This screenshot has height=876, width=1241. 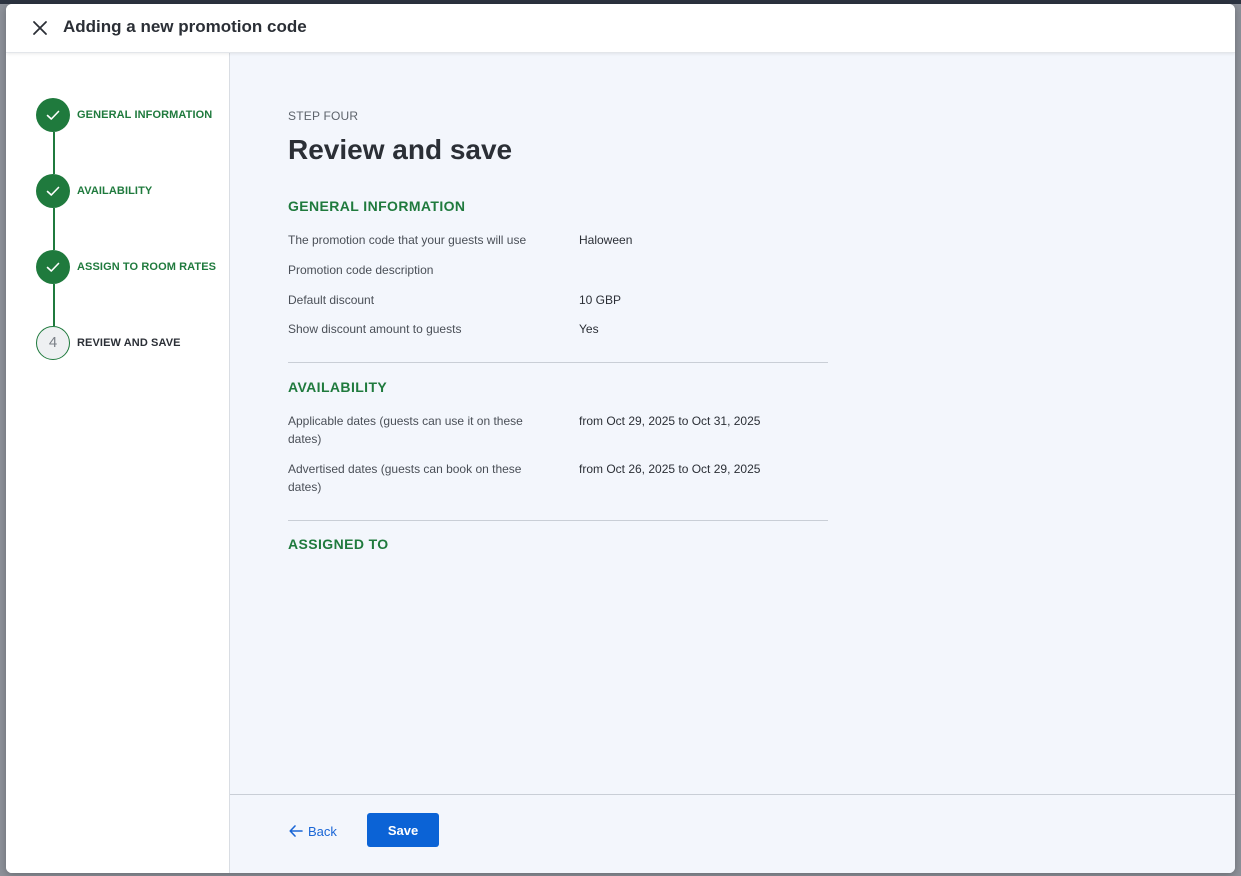 What do you see at coordinates (732, 833) in the screenshot?
I see `wizard-footer: Back Save` at bounding box center [732, 833].